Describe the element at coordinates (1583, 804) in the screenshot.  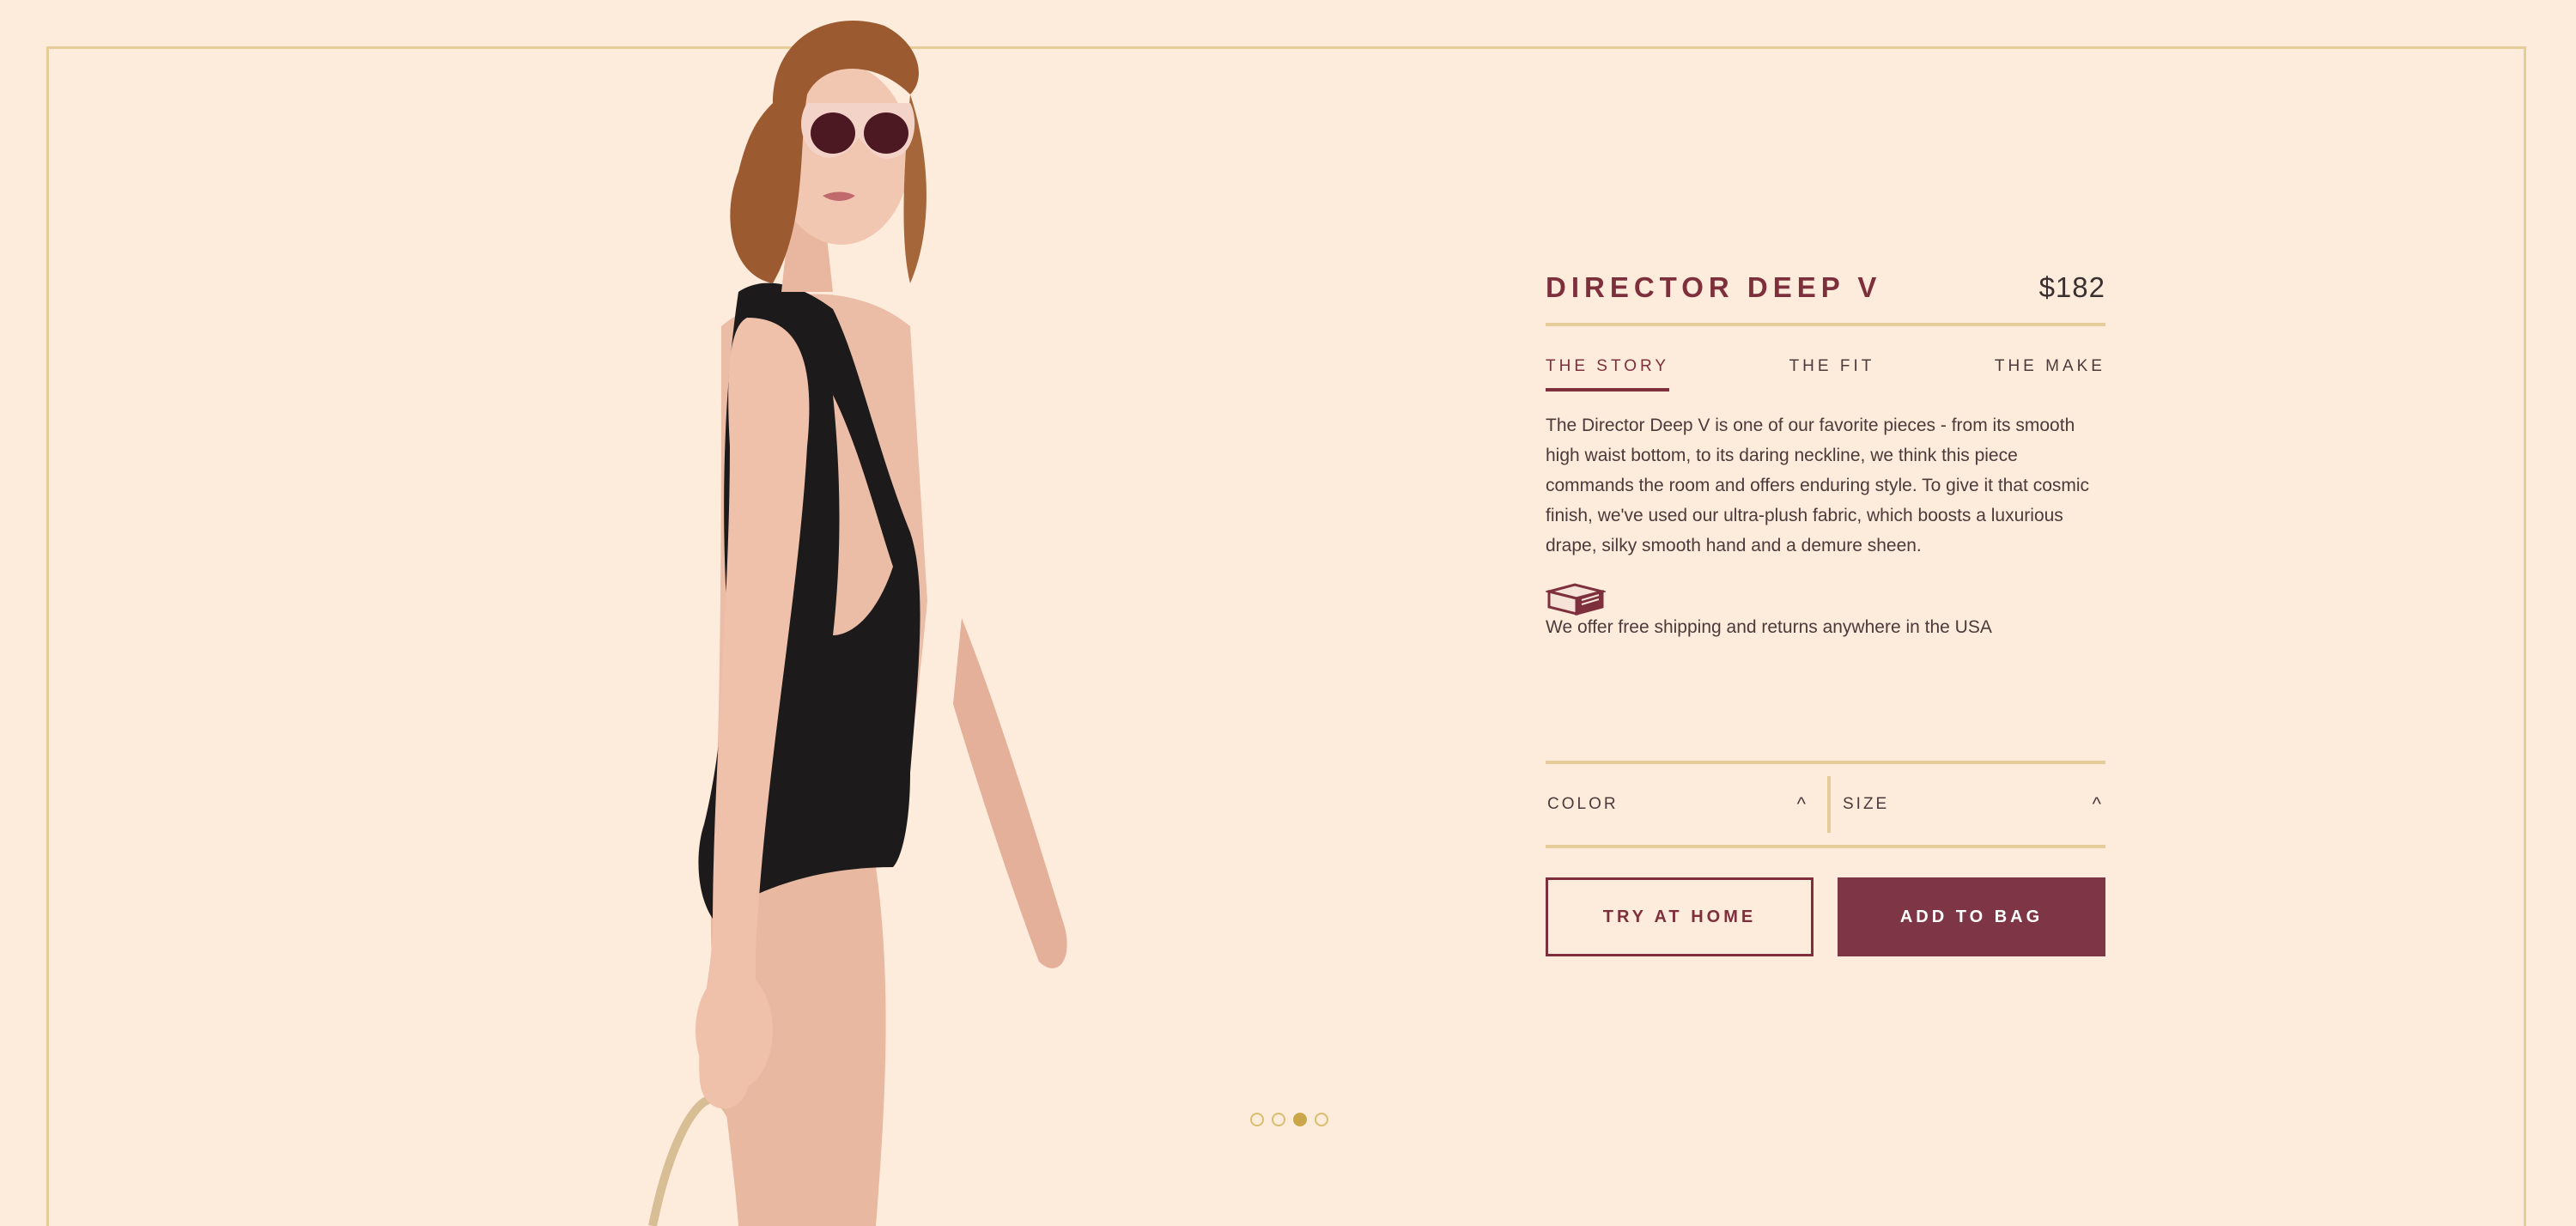
I see `color-label: COLOR` at that location.